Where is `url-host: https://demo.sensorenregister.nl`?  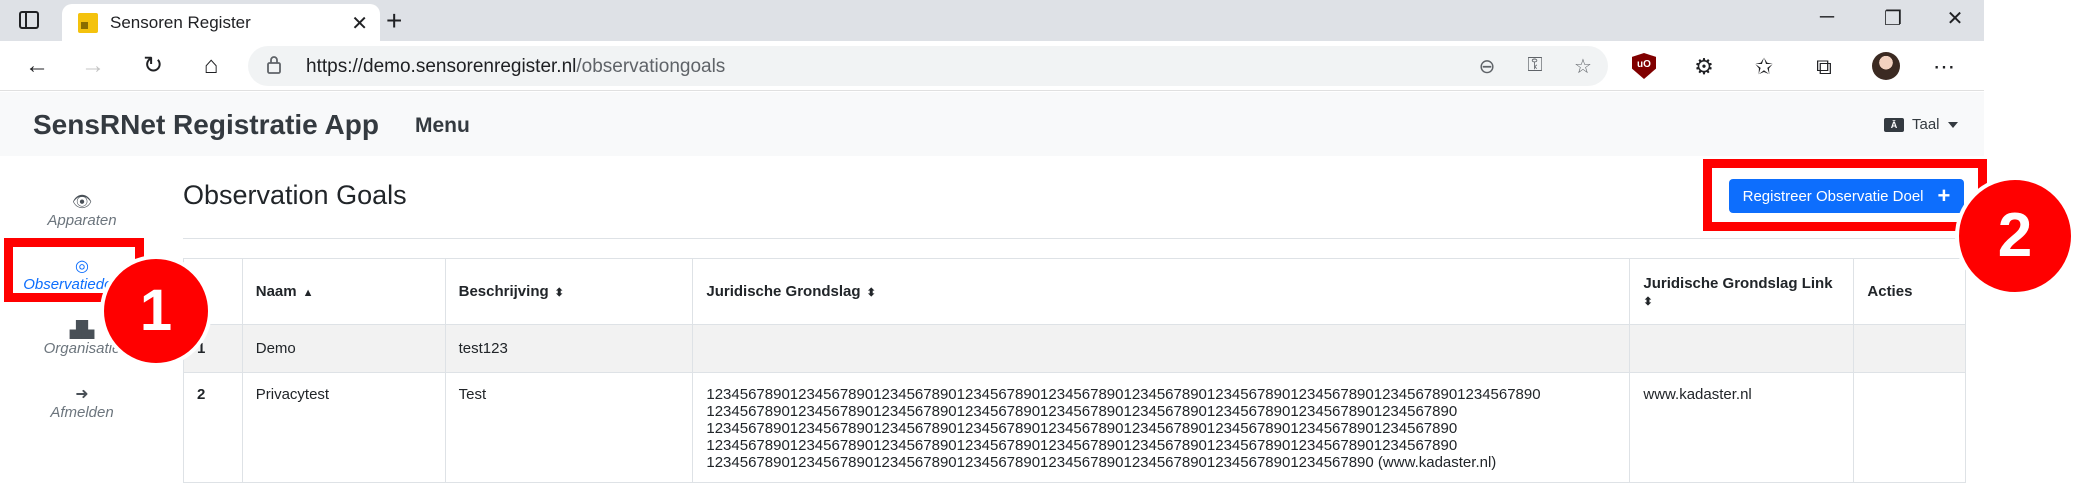
url-host: https://demo.sensorenregister.nl is located at coordinates (441, 66).